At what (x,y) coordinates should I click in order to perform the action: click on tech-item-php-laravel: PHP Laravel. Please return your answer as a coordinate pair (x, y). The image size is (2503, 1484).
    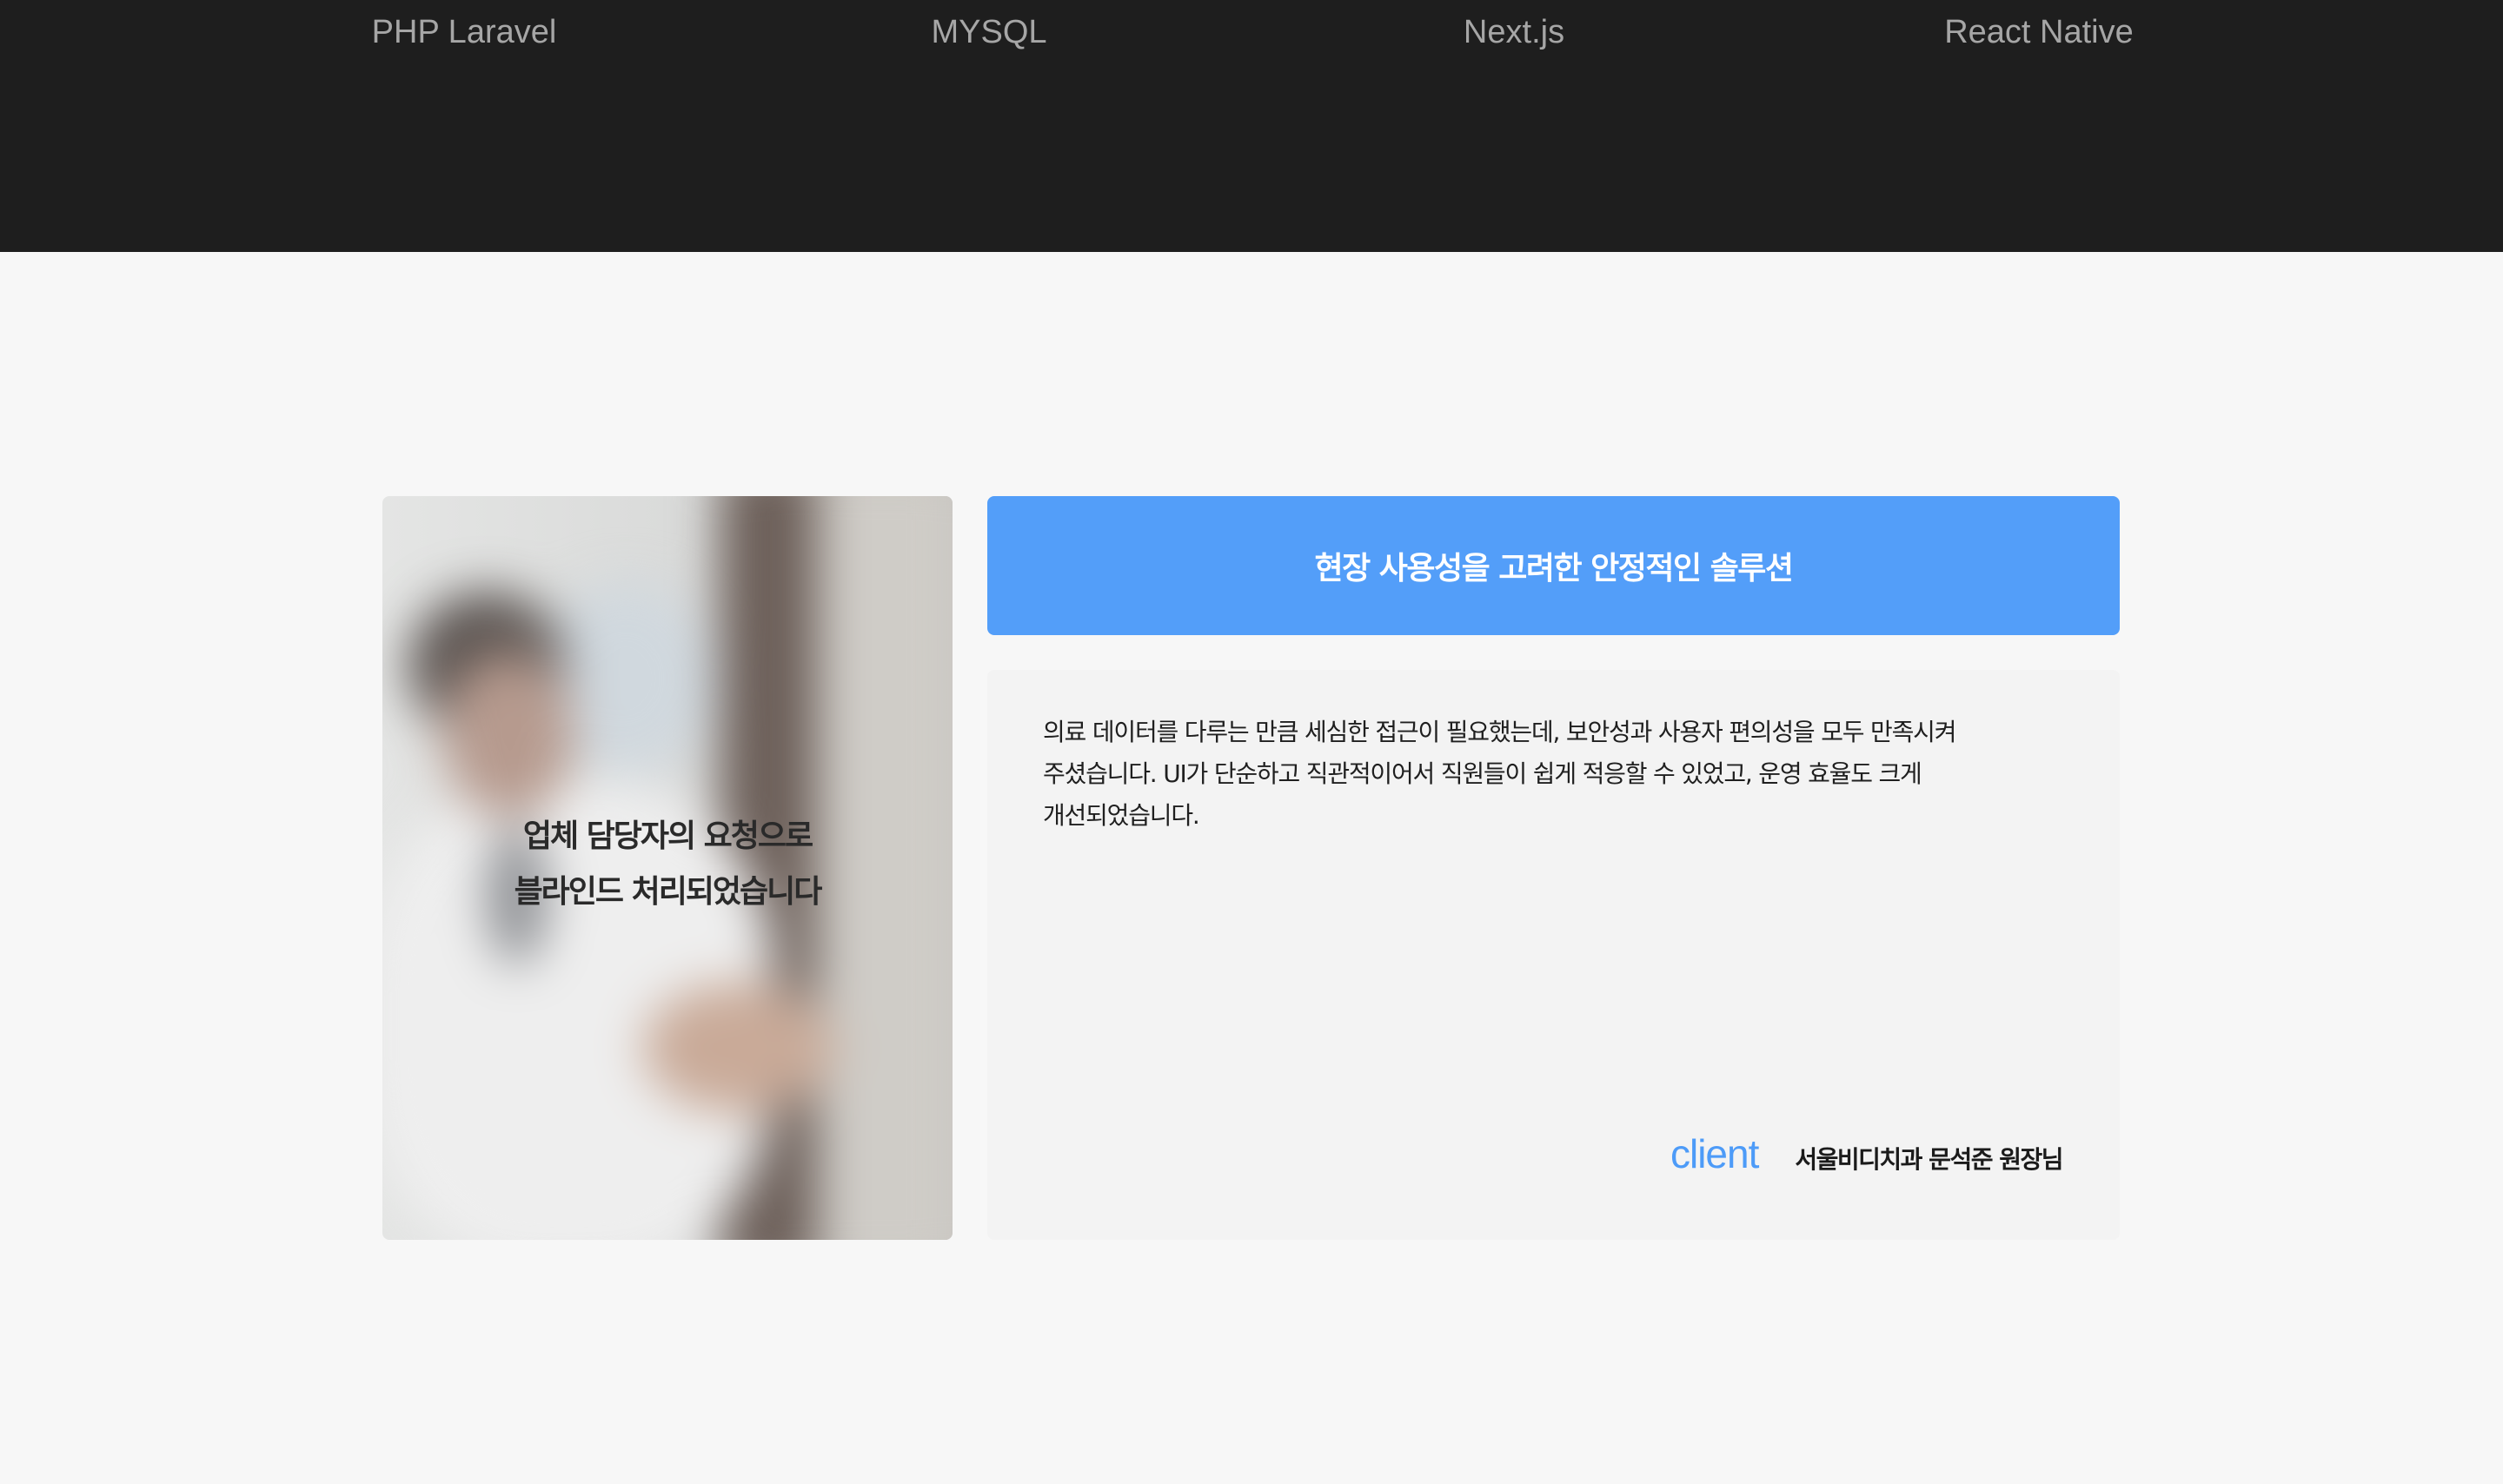
    Looking at the image, I should click on (464, 32).